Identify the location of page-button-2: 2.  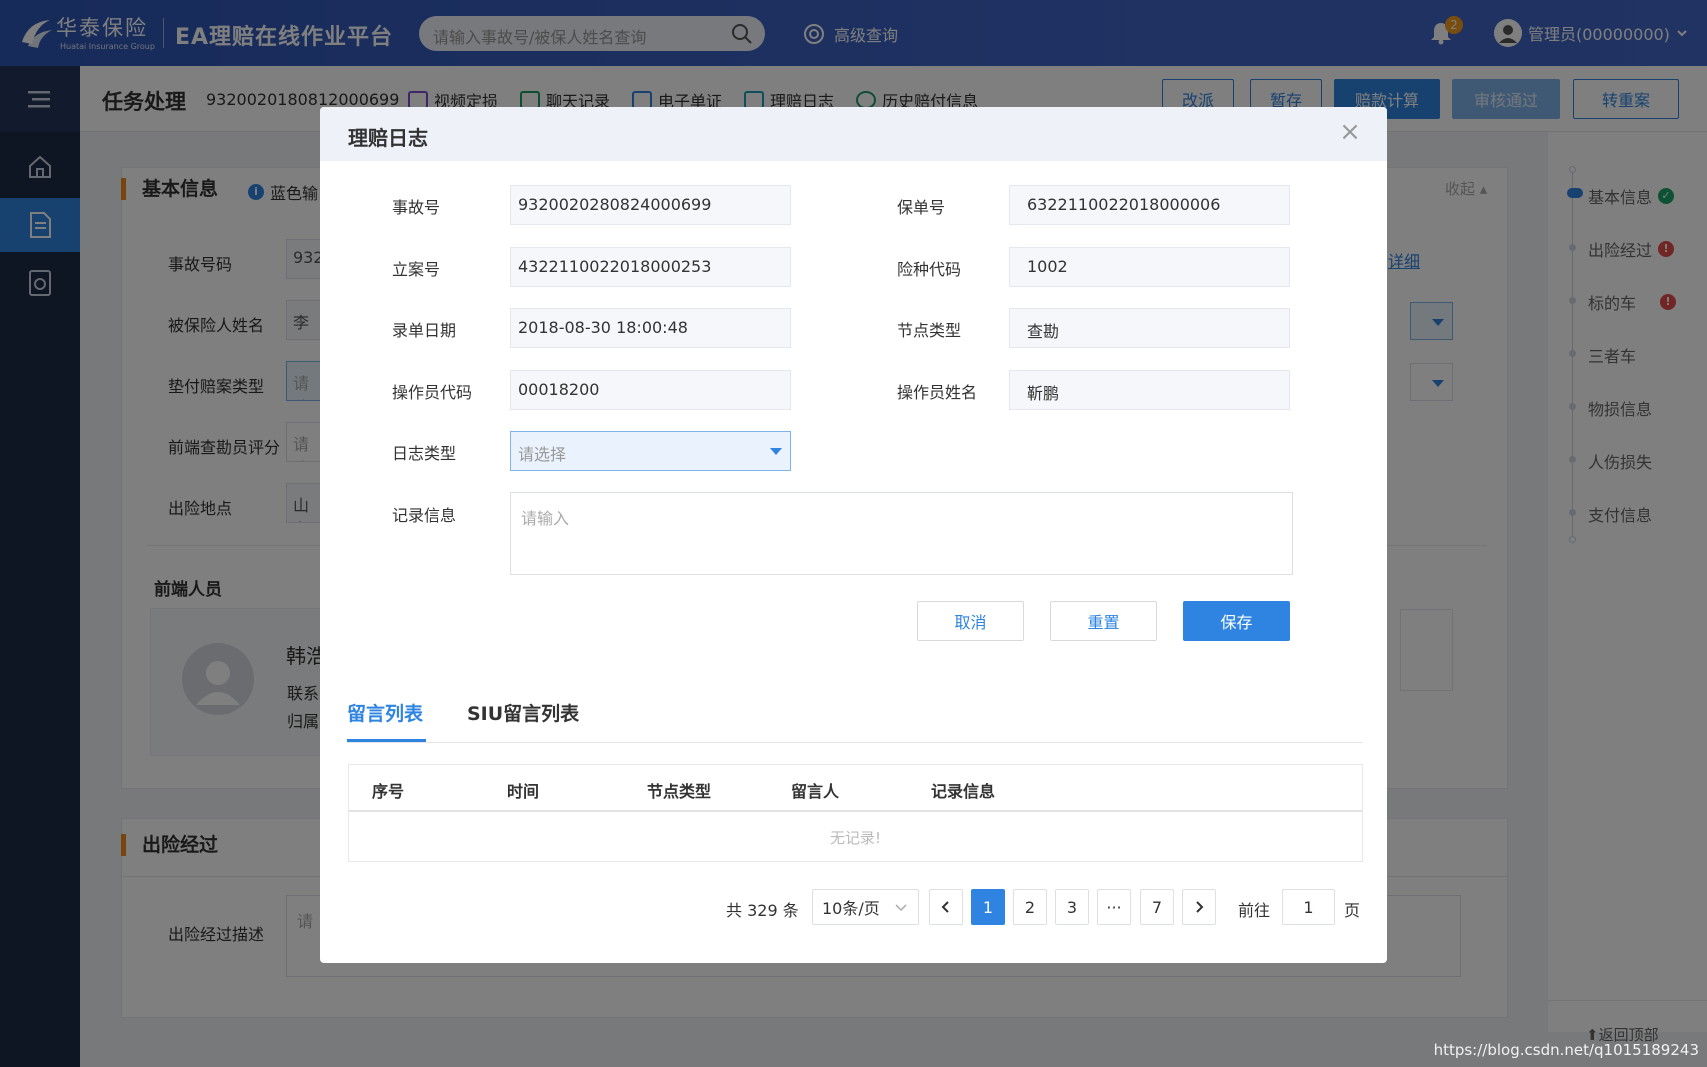
(1030, 907).